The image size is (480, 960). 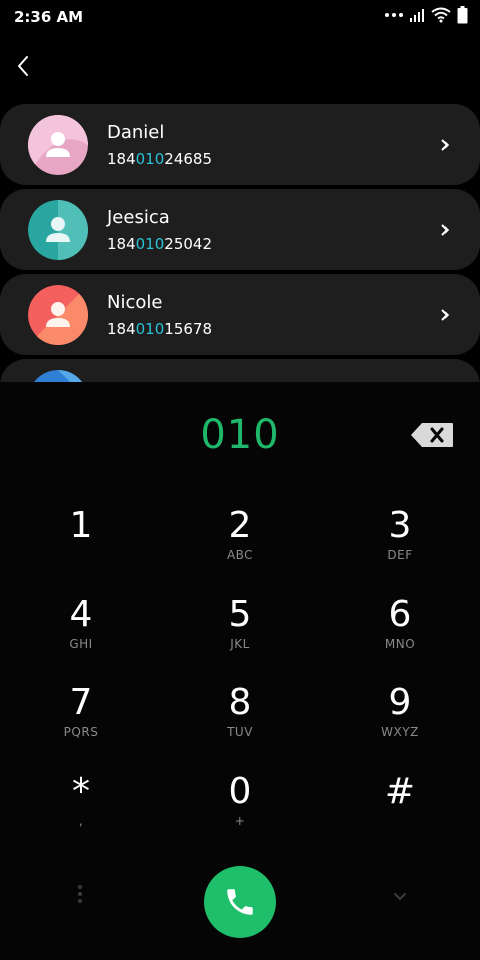 I want to click on backspace-button, so click(x=432, y=435).